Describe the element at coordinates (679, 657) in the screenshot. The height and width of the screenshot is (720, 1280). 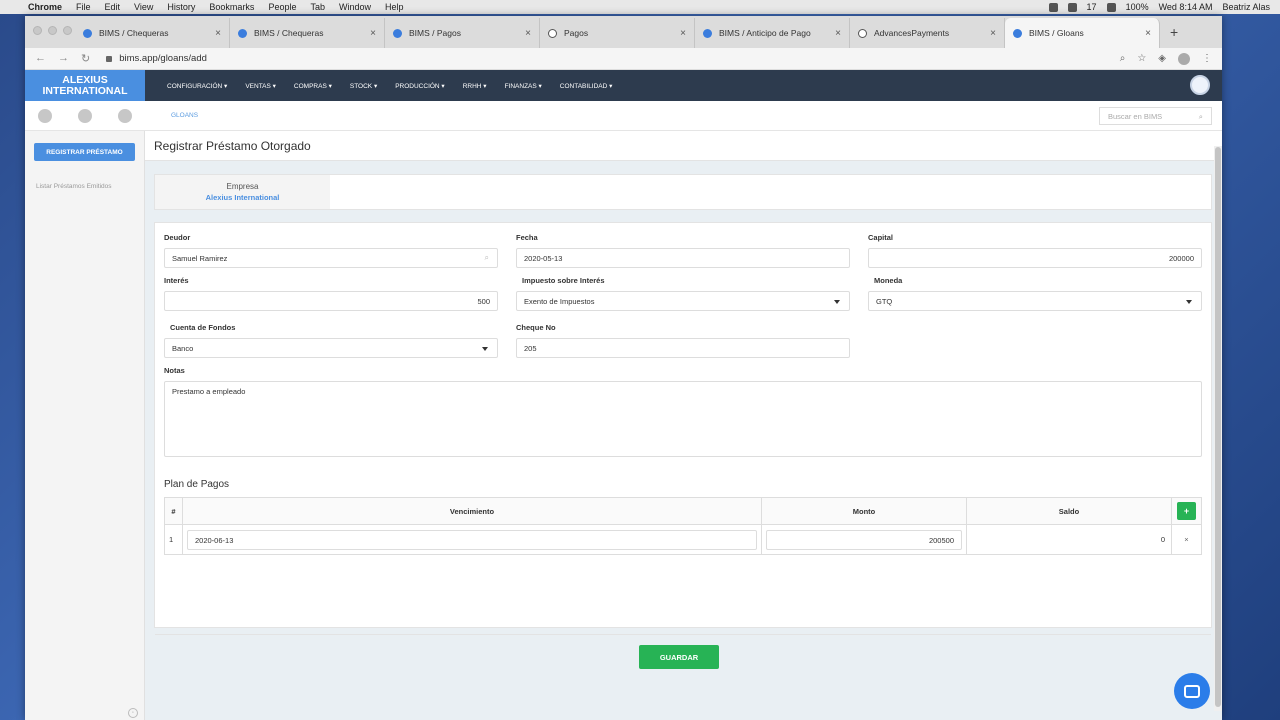
I see `save-button: GUARDAR` at that location.